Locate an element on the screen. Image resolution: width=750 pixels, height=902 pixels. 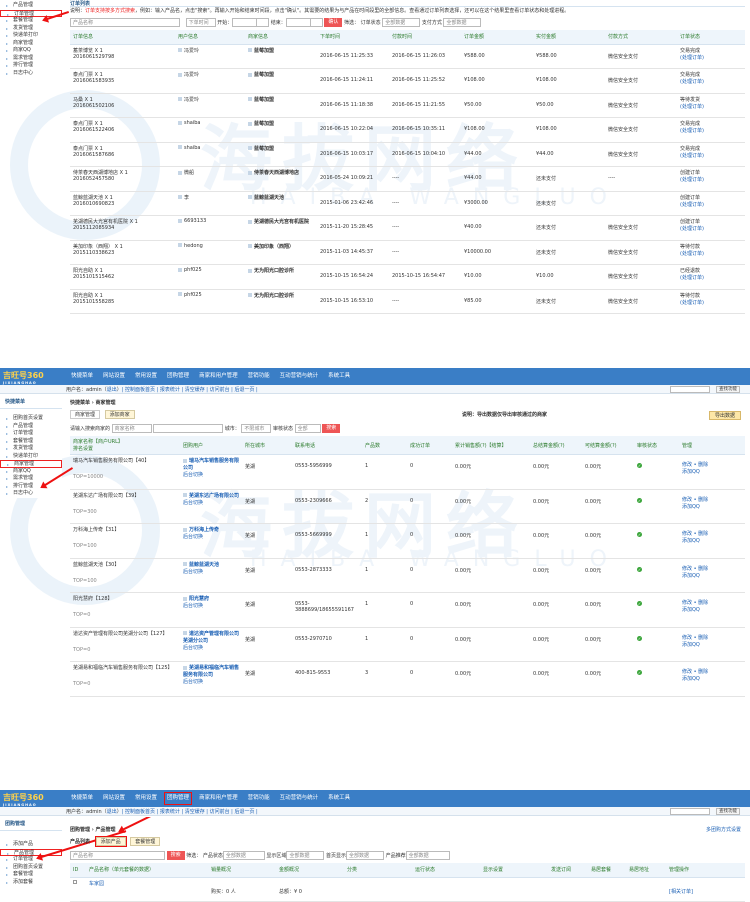
pay-method-select: 全部数据 is located at coordinates (462, 22).